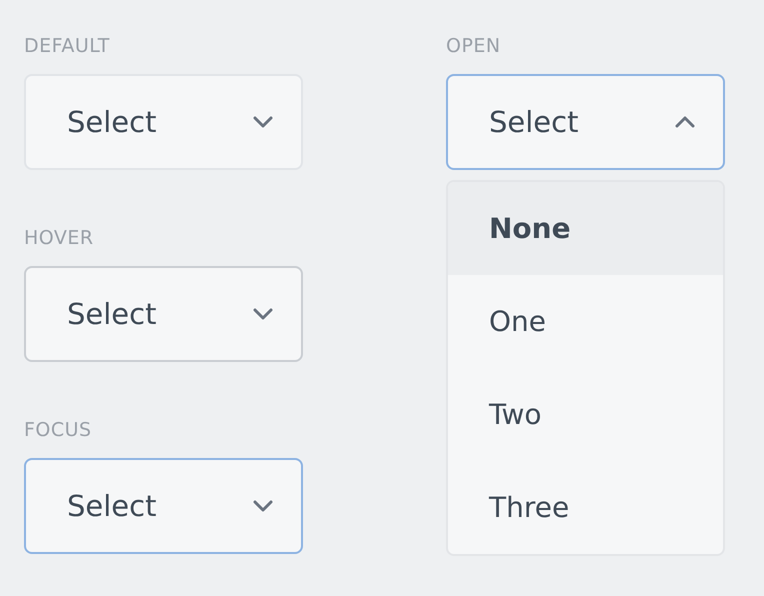 The width and height of the screenshot is (764, 596). Describe the element at coordinates (585, 321) in the screenshot. I see `dropdown-option: One` at that location.